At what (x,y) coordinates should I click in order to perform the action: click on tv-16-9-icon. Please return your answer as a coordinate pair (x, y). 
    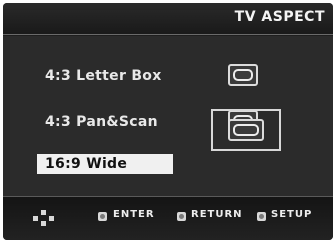
    Looking at the image, I should click on (246, 130).